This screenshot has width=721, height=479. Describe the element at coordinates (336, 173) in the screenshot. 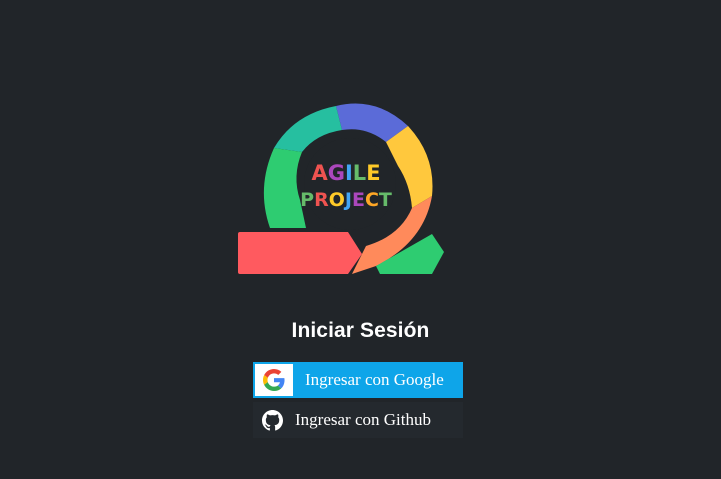

I see `logo-letter: G` at that location.